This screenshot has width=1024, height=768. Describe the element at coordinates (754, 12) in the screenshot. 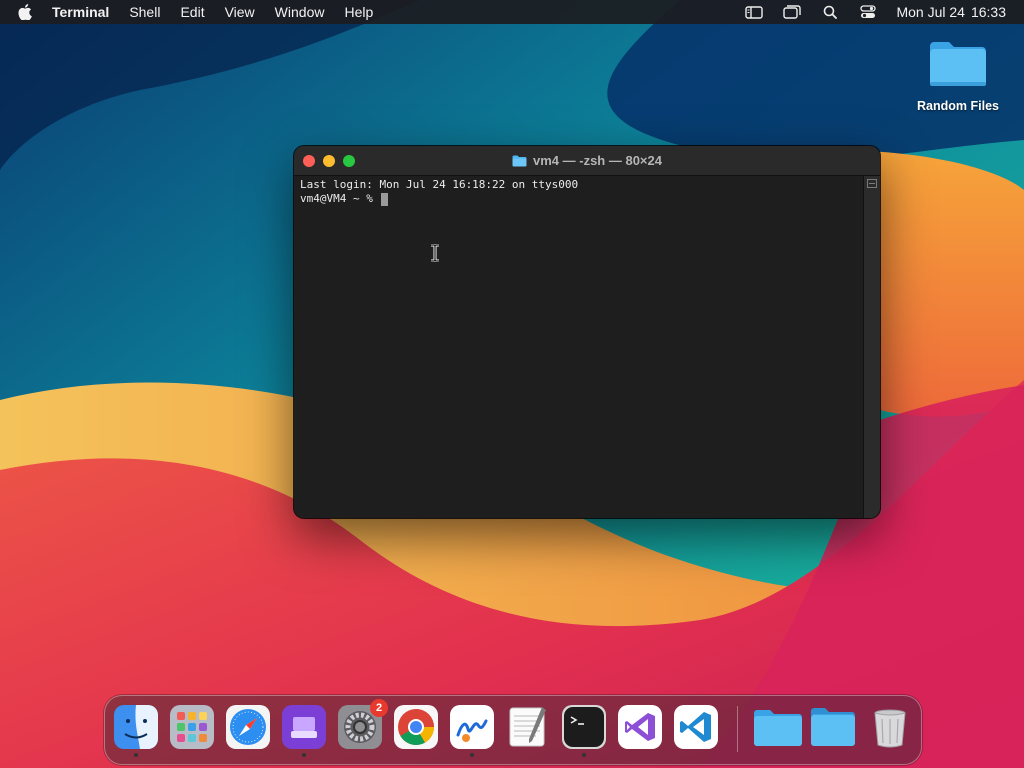

I see `sidebar-toggle-icon` at that location.